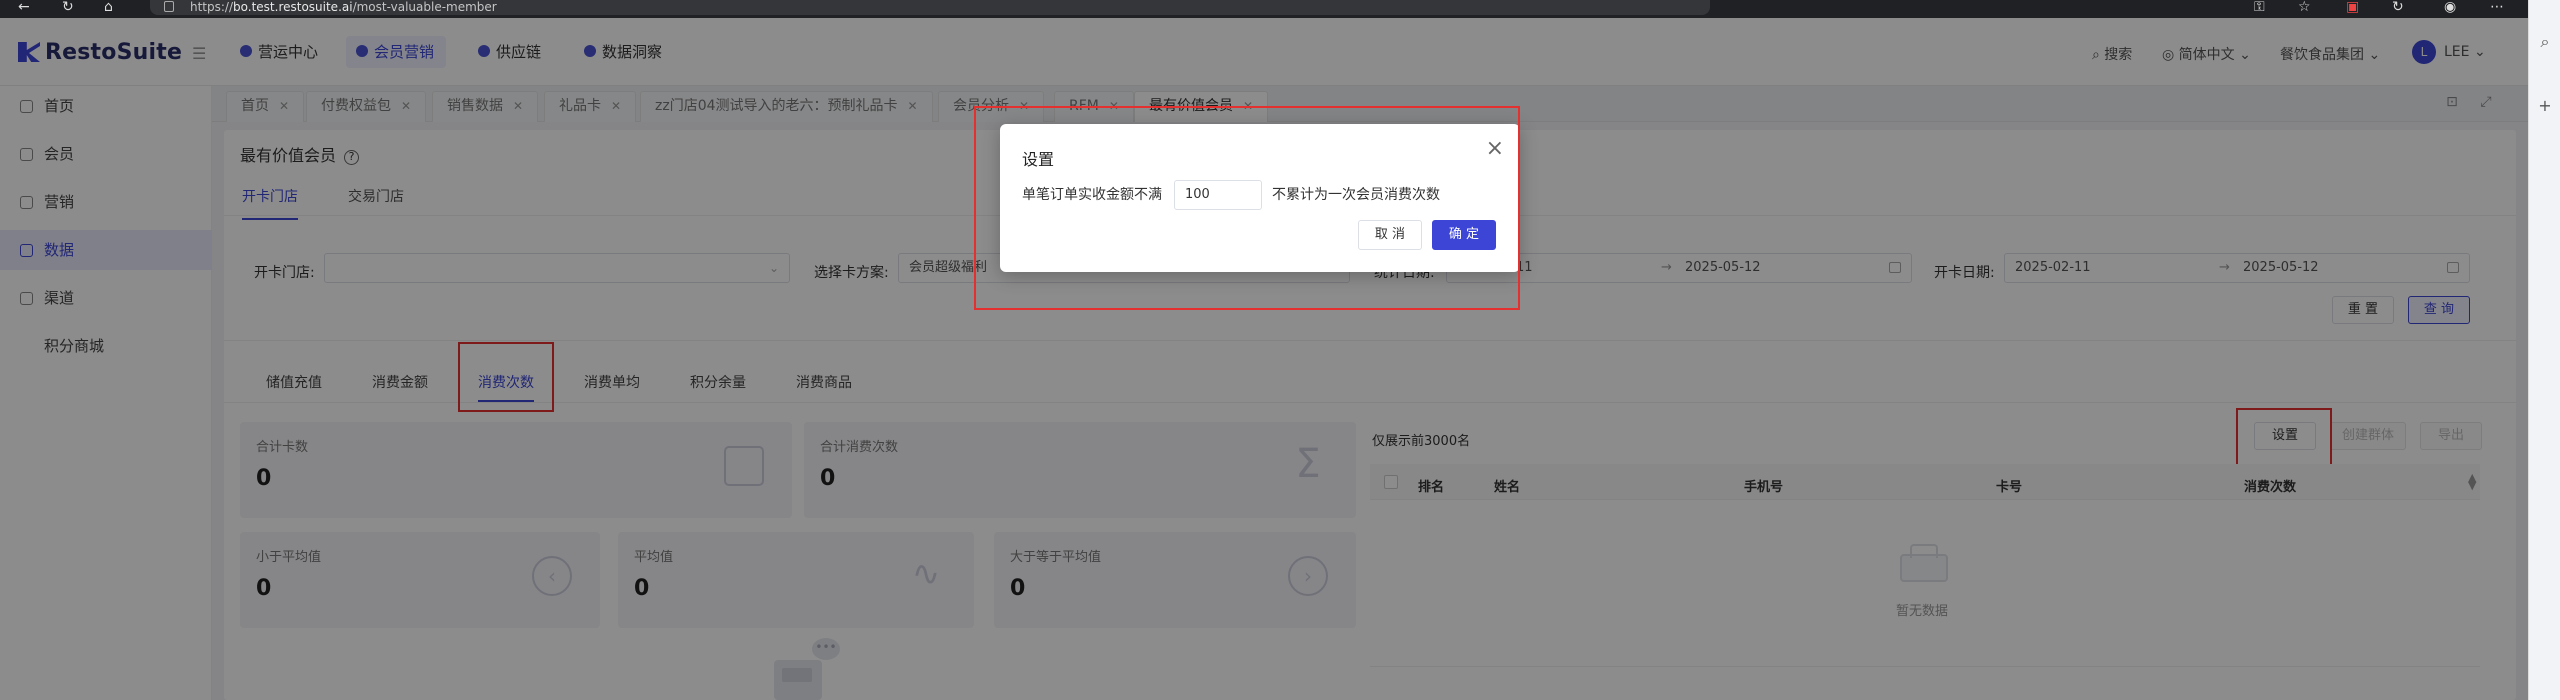 Image resolution: width=2560 pixels, height=700 pixels. Describe the element at coordinates (212, 7) in the screenshot. I see `url-prefix: https://` at that location.